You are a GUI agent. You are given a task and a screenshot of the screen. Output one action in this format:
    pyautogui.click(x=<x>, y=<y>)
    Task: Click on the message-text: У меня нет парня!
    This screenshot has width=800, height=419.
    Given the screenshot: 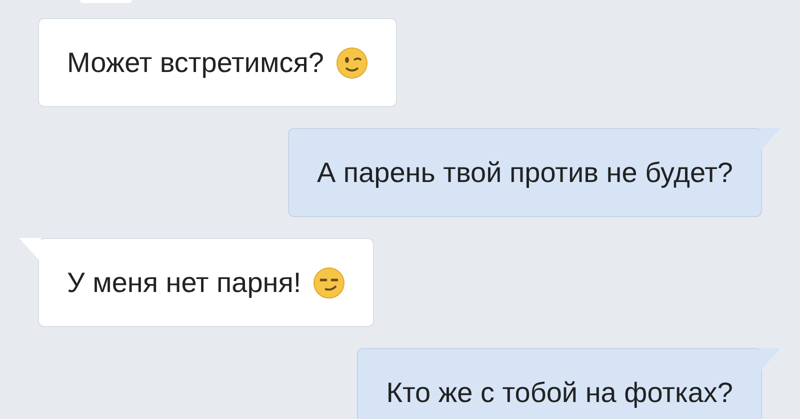 What is the action you would take?
    pyautogui.click(x=184, y=283)
    